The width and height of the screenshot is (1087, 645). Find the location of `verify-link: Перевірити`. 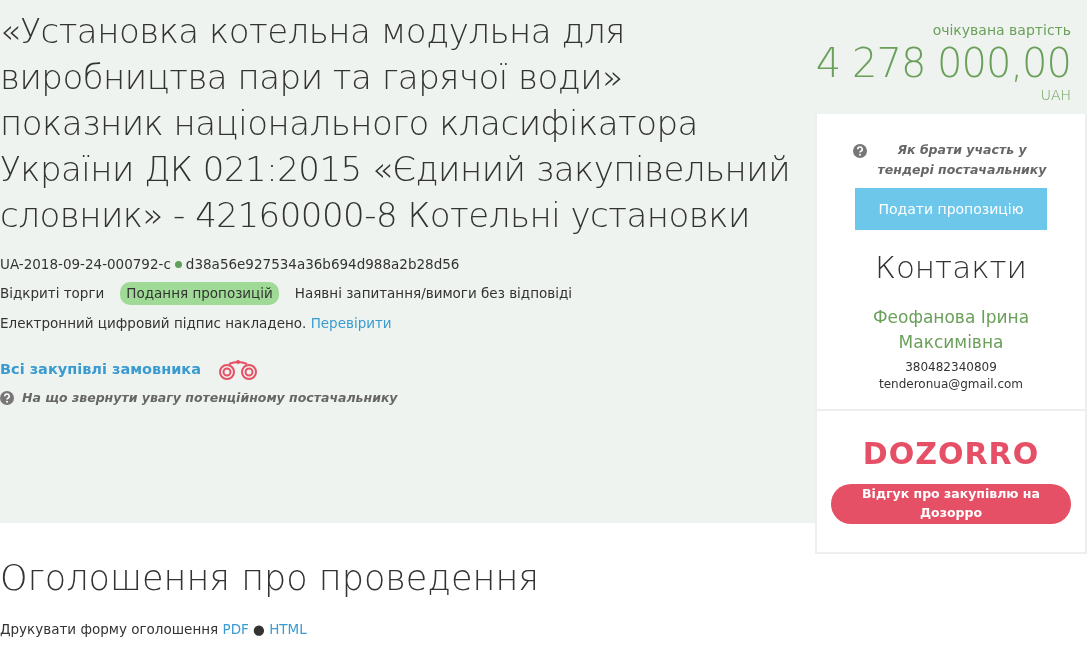

verify-link: Перевірити is located at coordinates (351, 322).